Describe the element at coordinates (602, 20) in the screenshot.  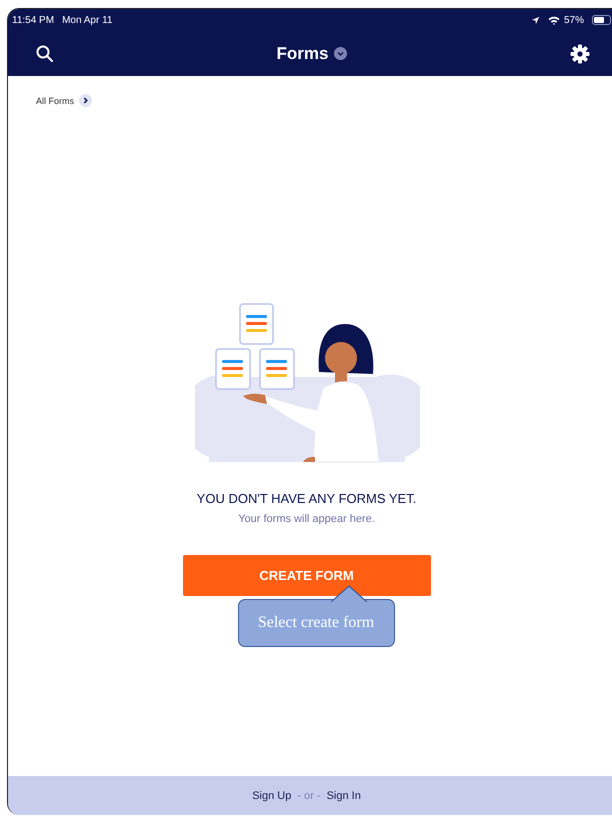
I see `battery-icon` at that location.